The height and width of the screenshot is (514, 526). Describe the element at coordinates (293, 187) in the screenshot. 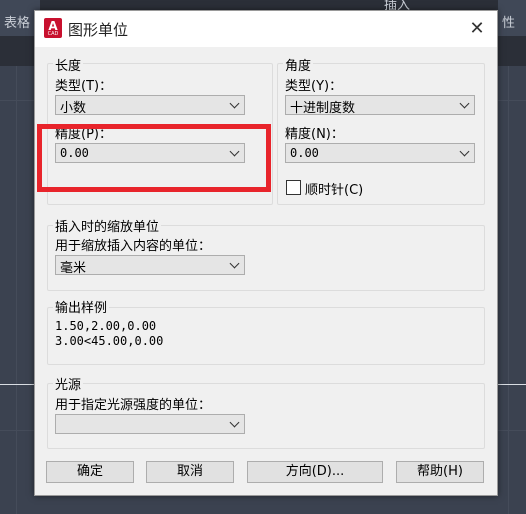

I see `clockwise-checkbox` at that location.